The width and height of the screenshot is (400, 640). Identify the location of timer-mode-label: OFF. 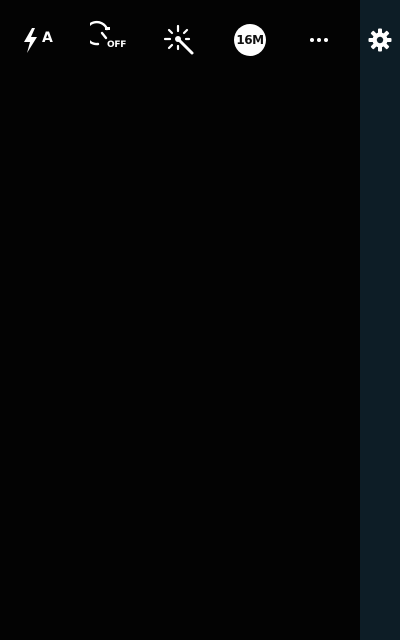
(117, 45).